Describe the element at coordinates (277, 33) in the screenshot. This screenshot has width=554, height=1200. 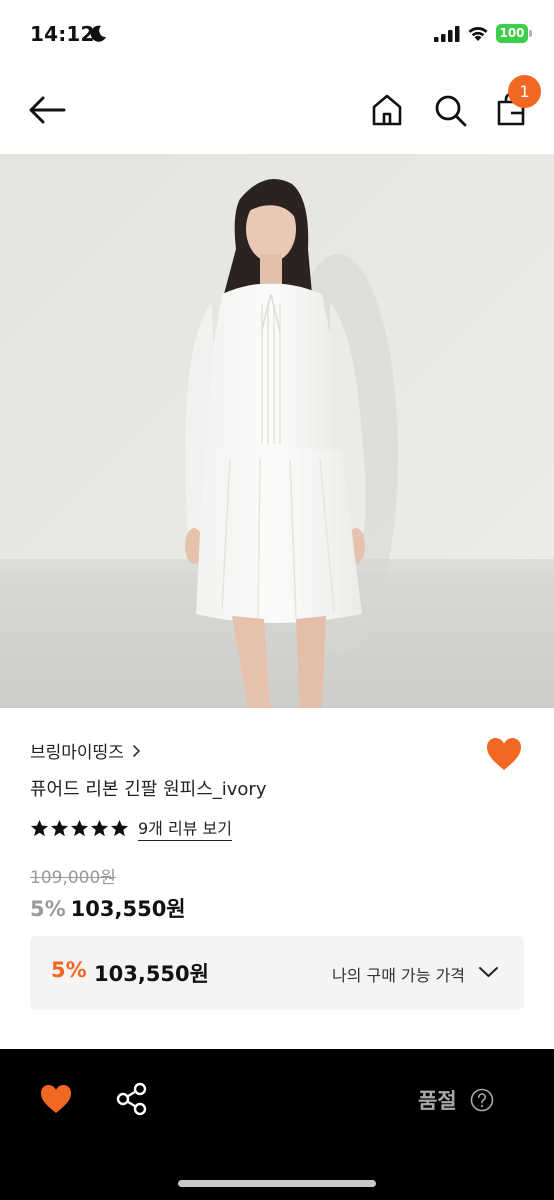
I see `status-bar: 14:12 100` at that location.